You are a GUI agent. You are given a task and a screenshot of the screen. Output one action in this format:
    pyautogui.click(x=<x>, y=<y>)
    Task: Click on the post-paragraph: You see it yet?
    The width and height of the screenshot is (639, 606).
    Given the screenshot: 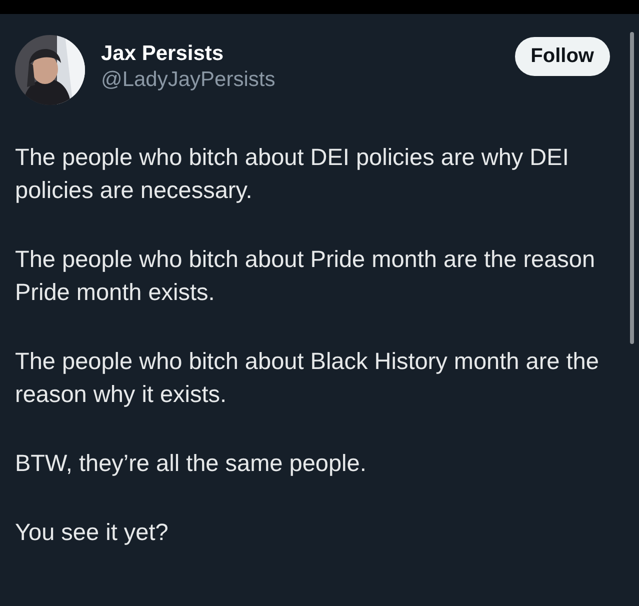 What is the action you would take?
    pyautogui.click(x=92, y=532)
    